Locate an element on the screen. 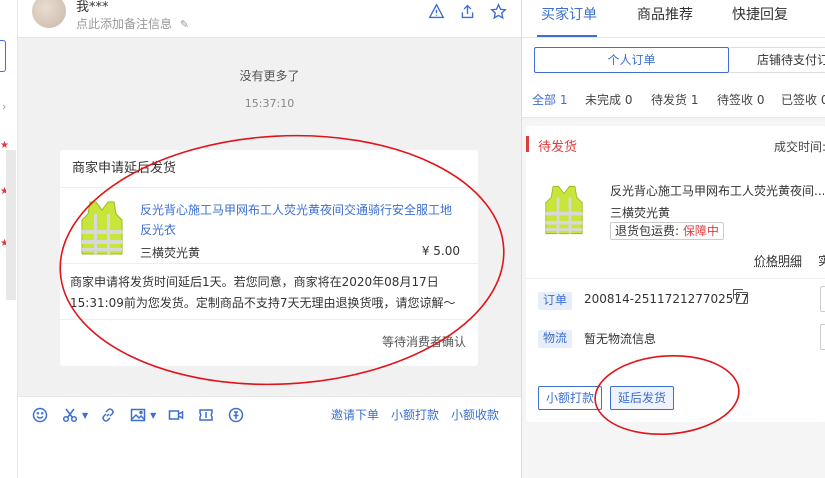  star-outline-icon is located at coordinates (498, 11).